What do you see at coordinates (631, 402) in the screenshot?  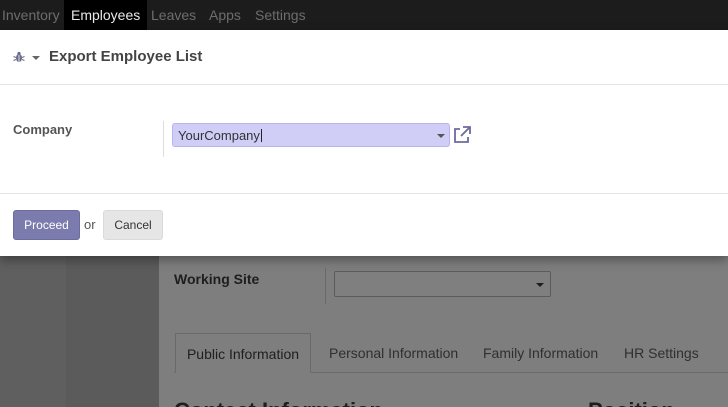 I see `section-heading-right: Position` at bounding box center [631, 402].